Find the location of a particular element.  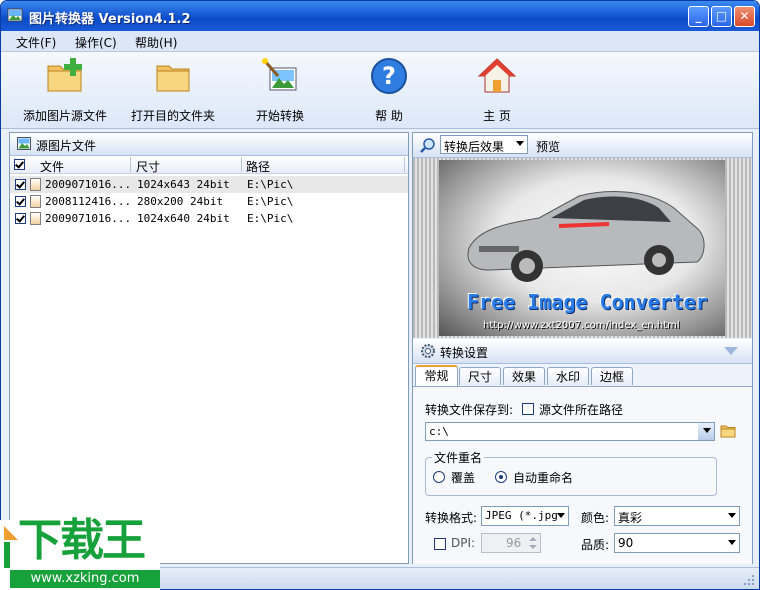

settings-title: 转换设置 is located at coordinates (464, 353).